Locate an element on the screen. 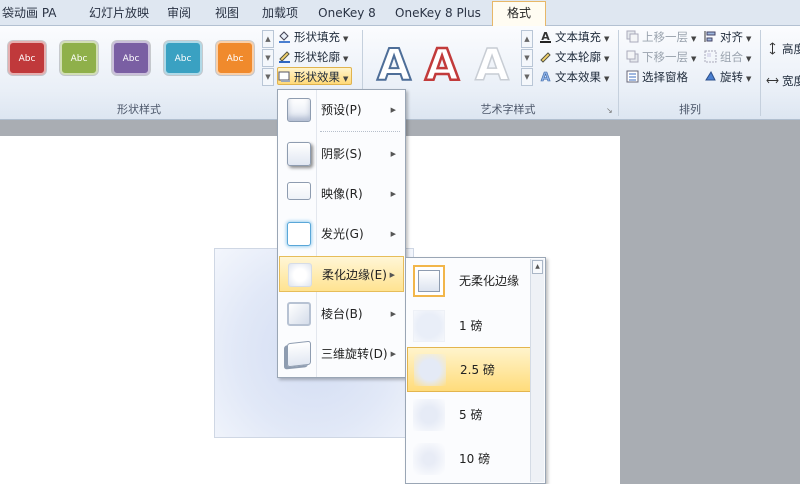 The height and width of the screenshot is (484, 800). wordart-style-gray: A is located at coordinates (492, 63).